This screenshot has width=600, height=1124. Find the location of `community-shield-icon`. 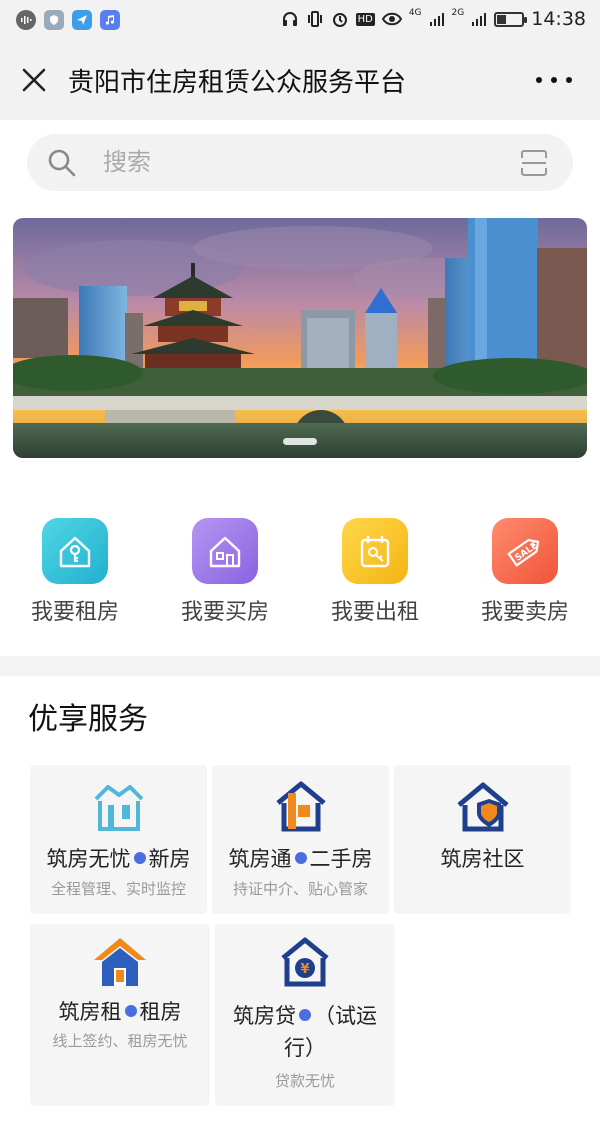

community-shield-icon is located at coordinates (482, 807).